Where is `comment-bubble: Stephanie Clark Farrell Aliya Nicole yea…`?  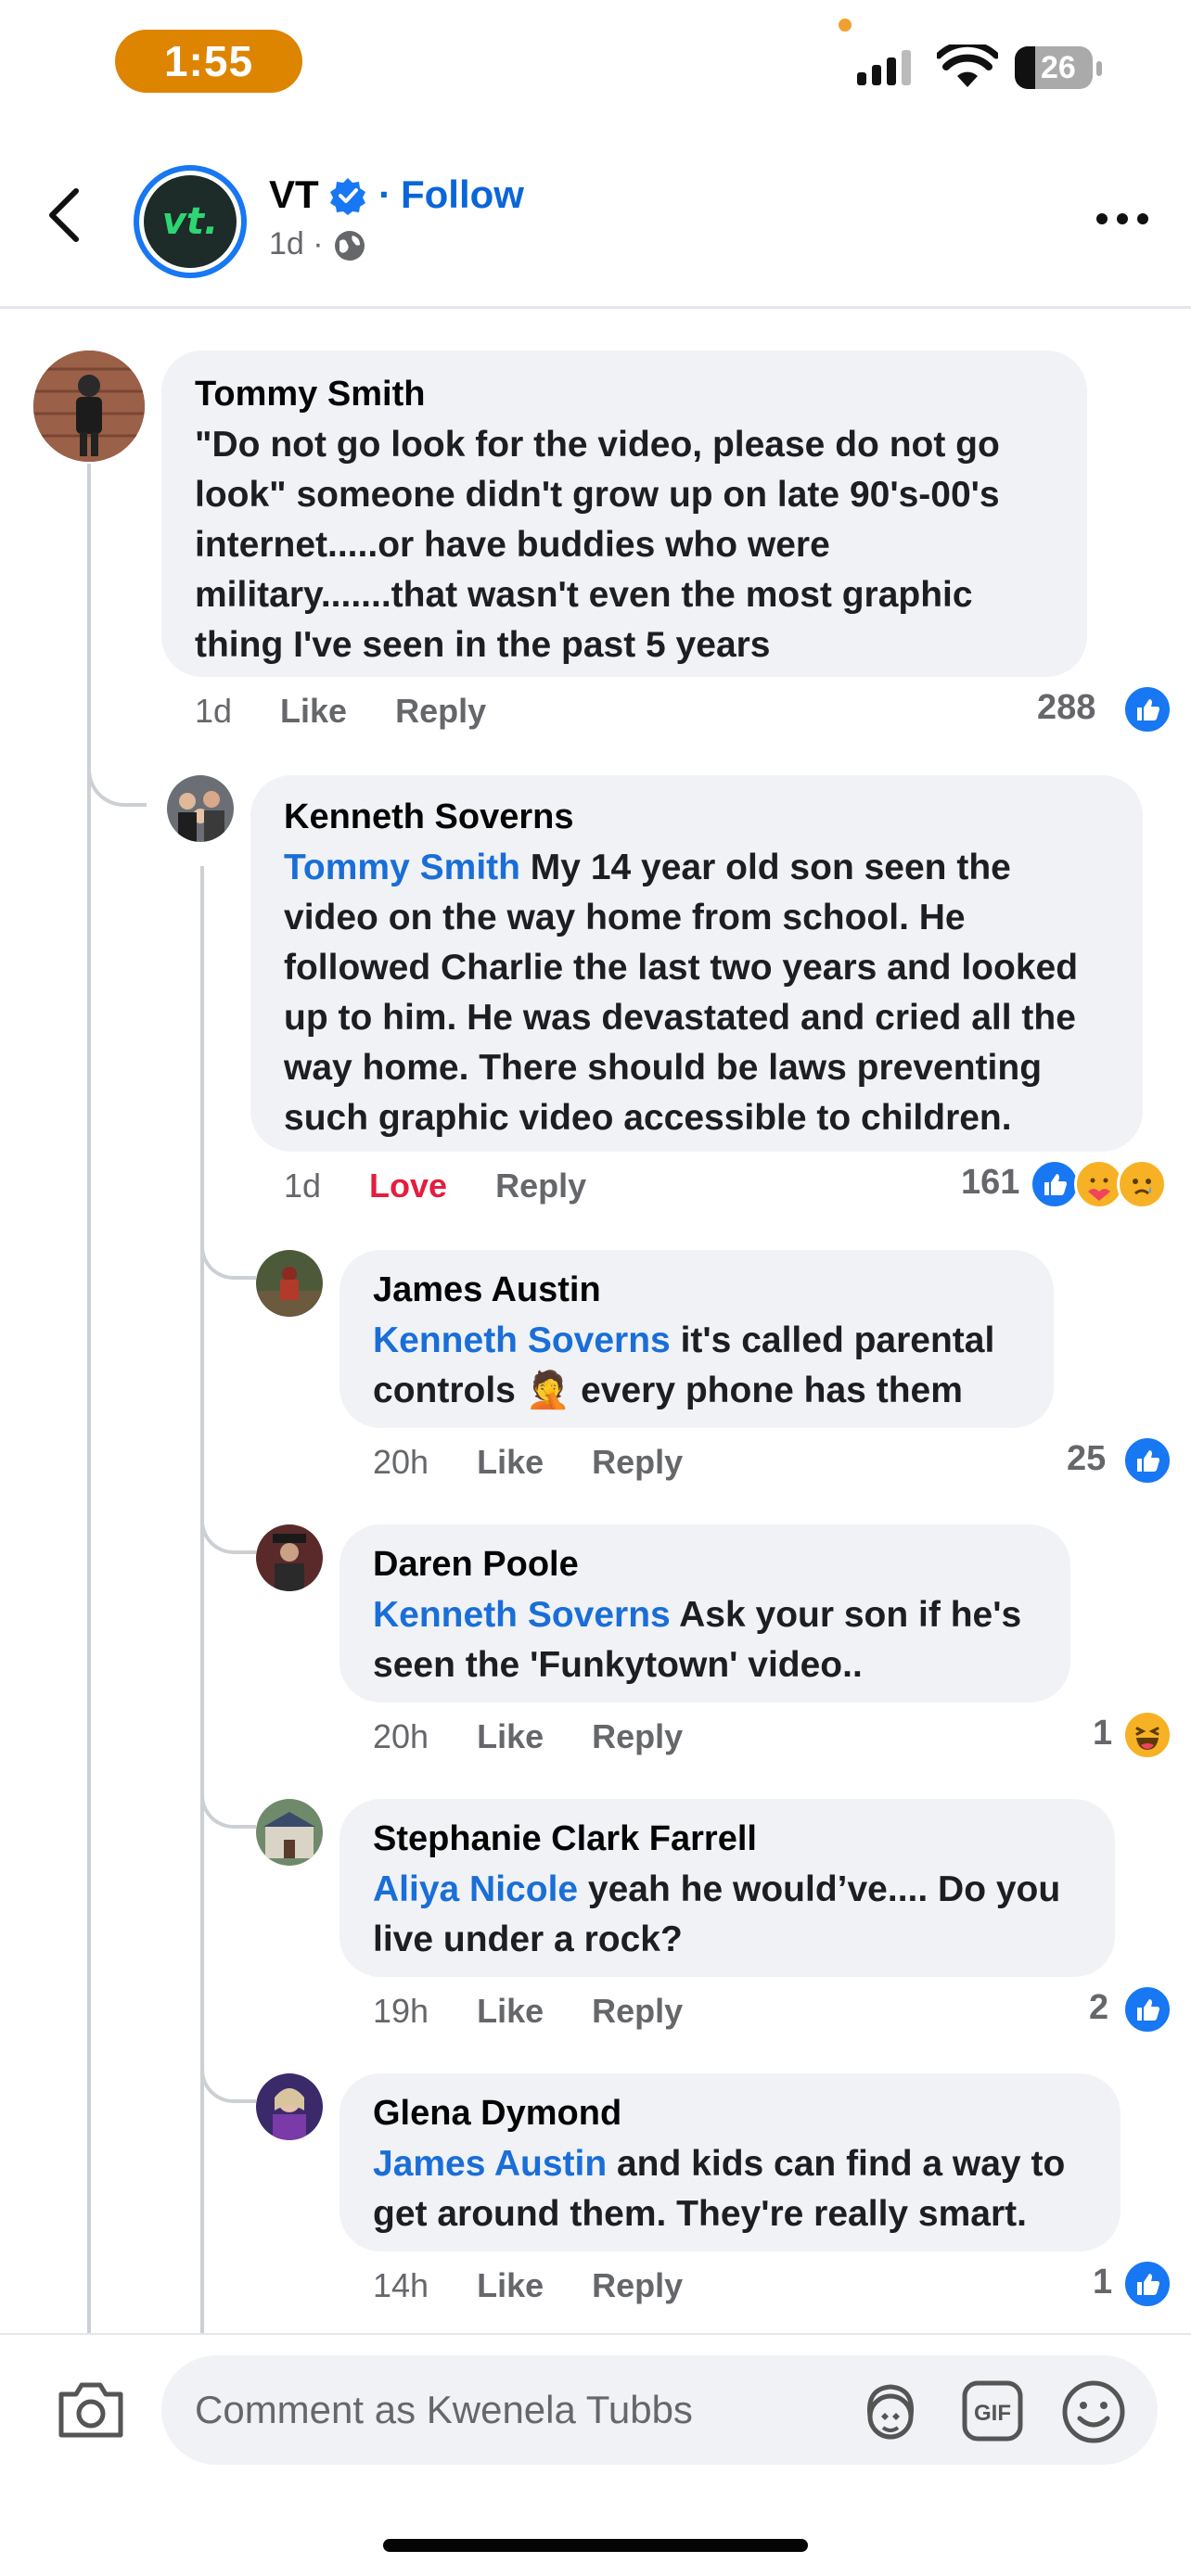
comment-bubble: Stephanie Clark Farrell Aliya Nicole yea… is located at coordinates (727, 1888).